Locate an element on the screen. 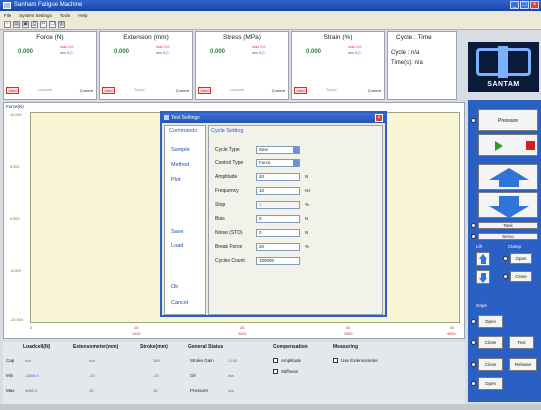  servo-button: Servo is located at coordinates (508, 236).